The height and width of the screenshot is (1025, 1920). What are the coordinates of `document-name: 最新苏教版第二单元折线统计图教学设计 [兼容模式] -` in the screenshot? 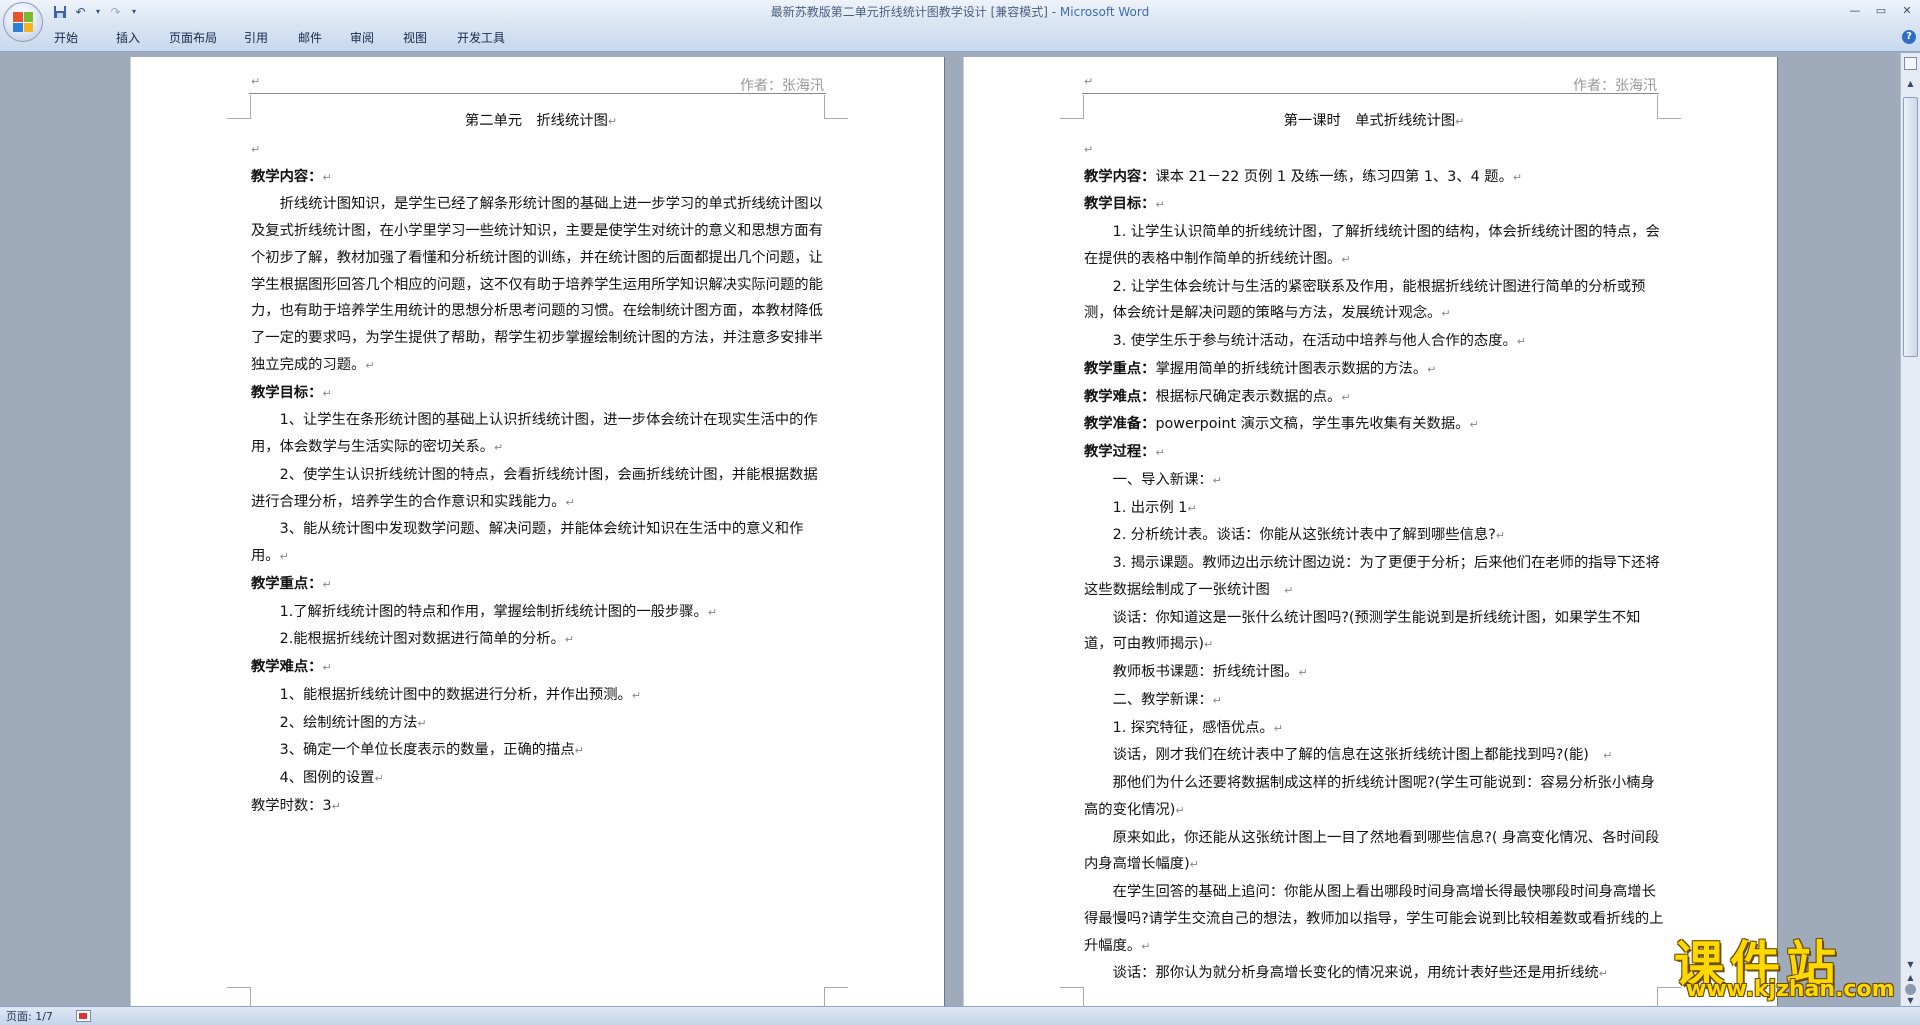 It's located at (915, 12).